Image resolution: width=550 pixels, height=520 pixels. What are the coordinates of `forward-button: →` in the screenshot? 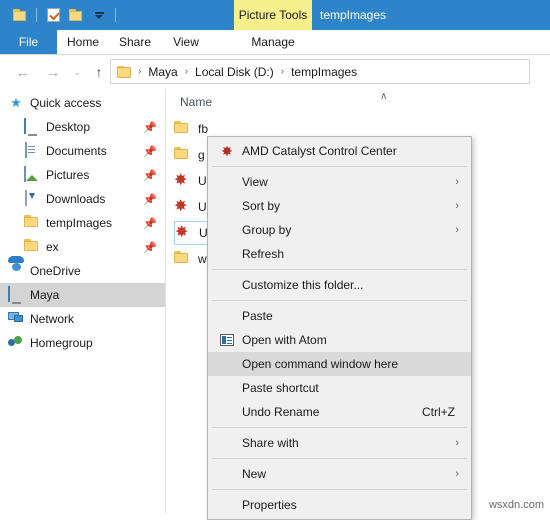 It's located at (53, 72).